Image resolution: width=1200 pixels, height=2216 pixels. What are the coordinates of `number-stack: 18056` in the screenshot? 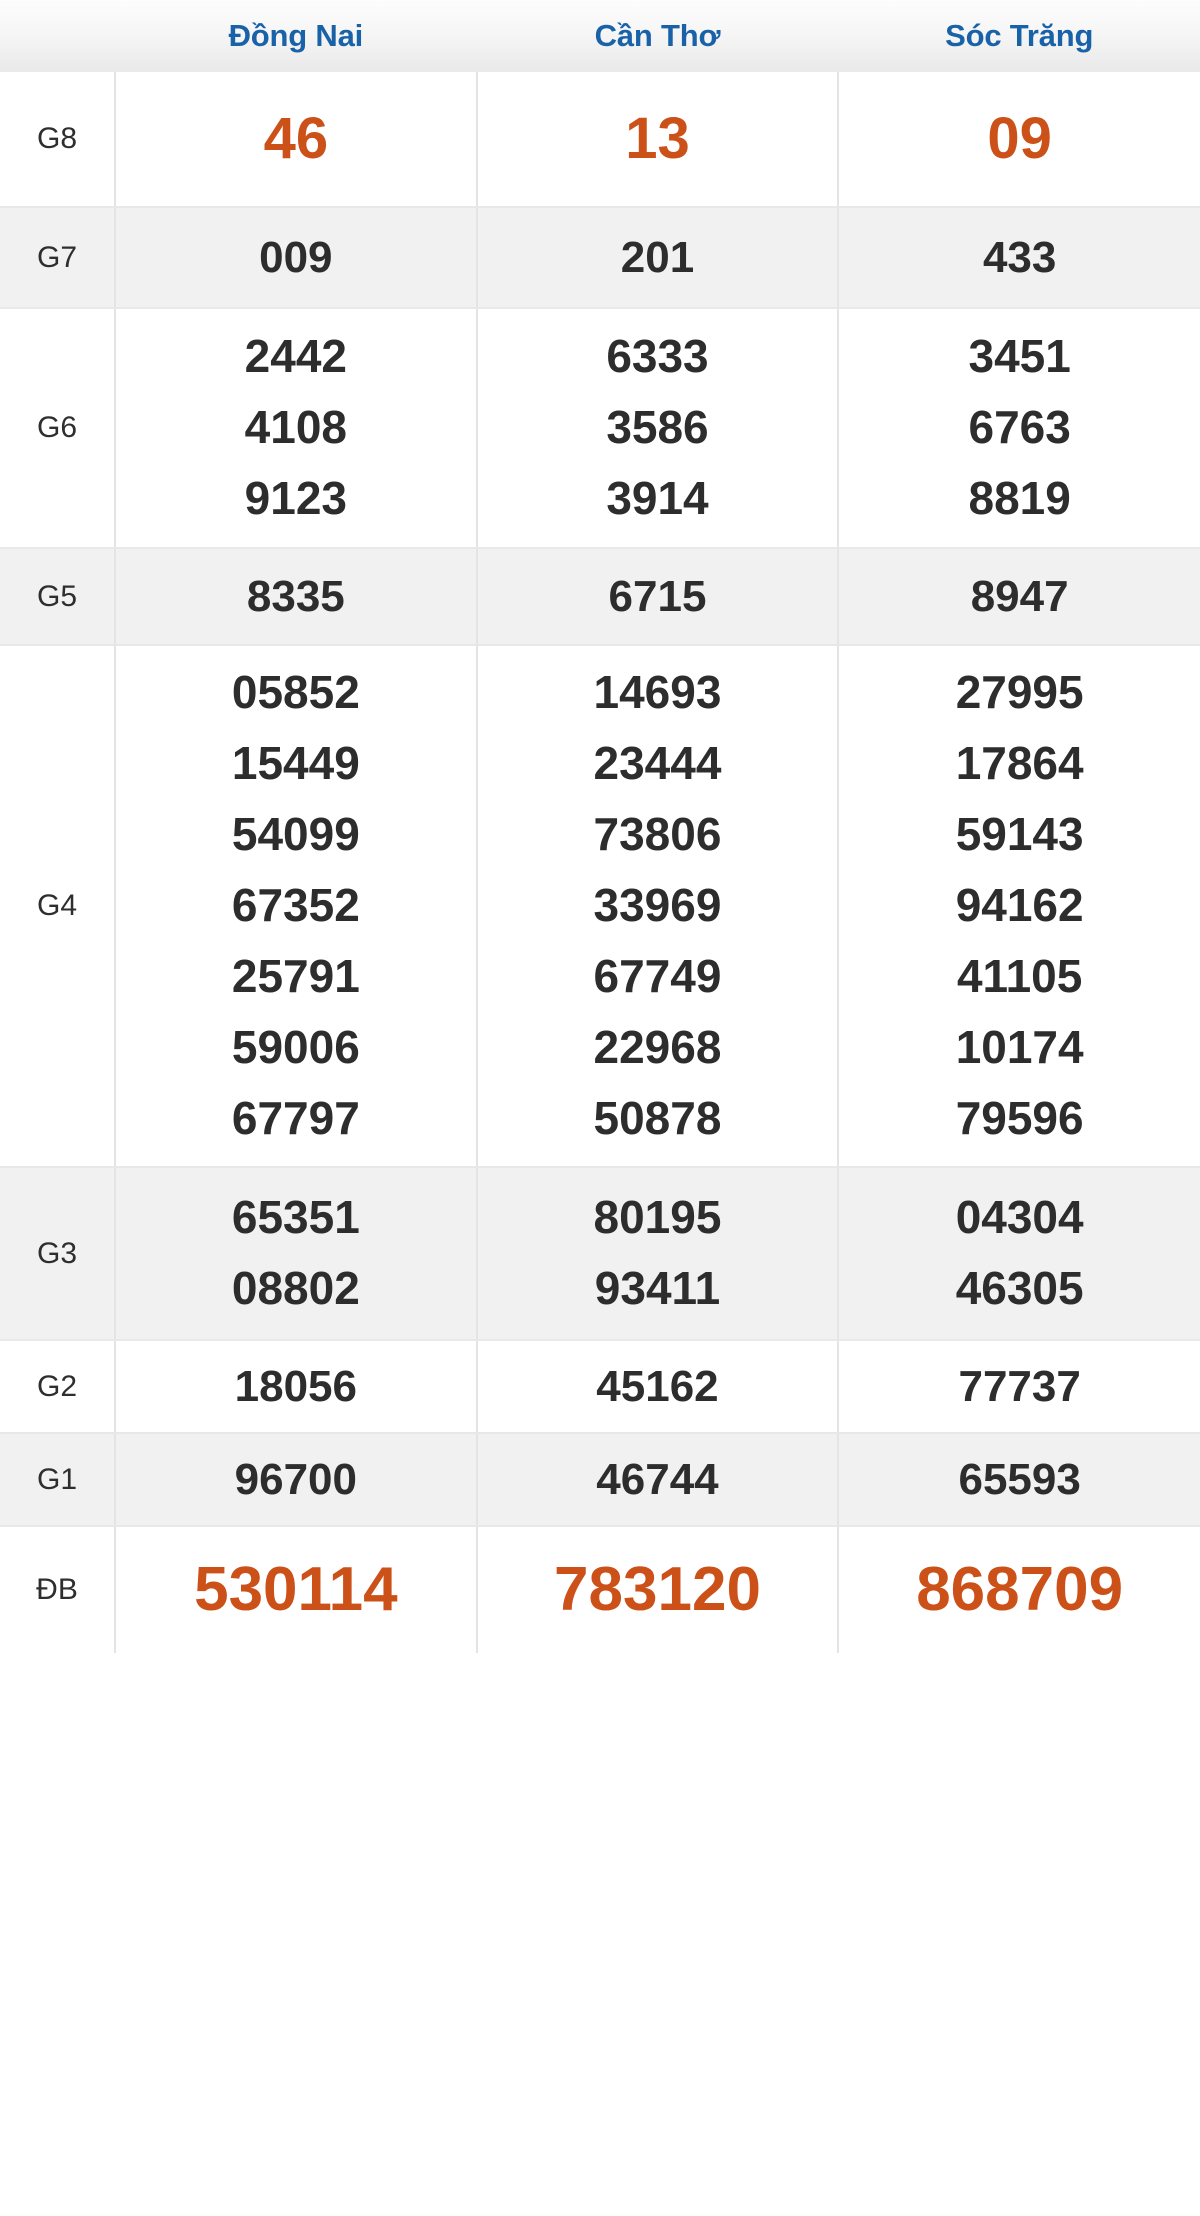 It's located at (296, 1386).